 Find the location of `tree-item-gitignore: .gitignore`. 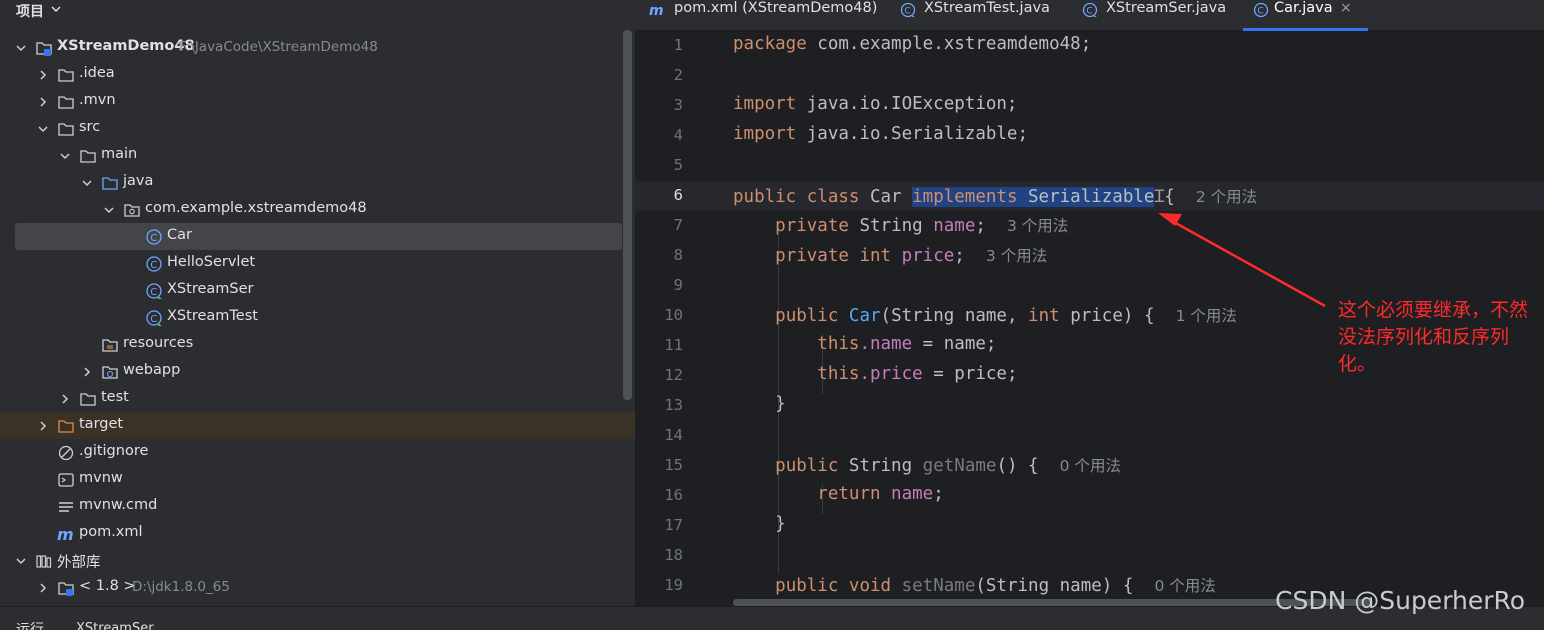

tree-item-gitignore: .gitignore is located at coordinates (317, 452).